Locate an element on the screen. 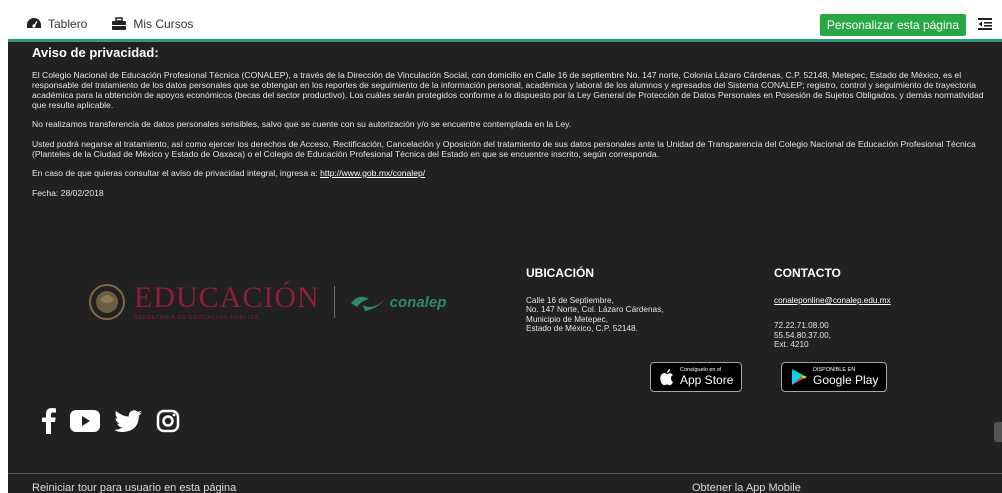 This screenshot has width=1002, height=493. privacy-date: Fecha: 28/02/2018 is located at coordinates (68, 193).